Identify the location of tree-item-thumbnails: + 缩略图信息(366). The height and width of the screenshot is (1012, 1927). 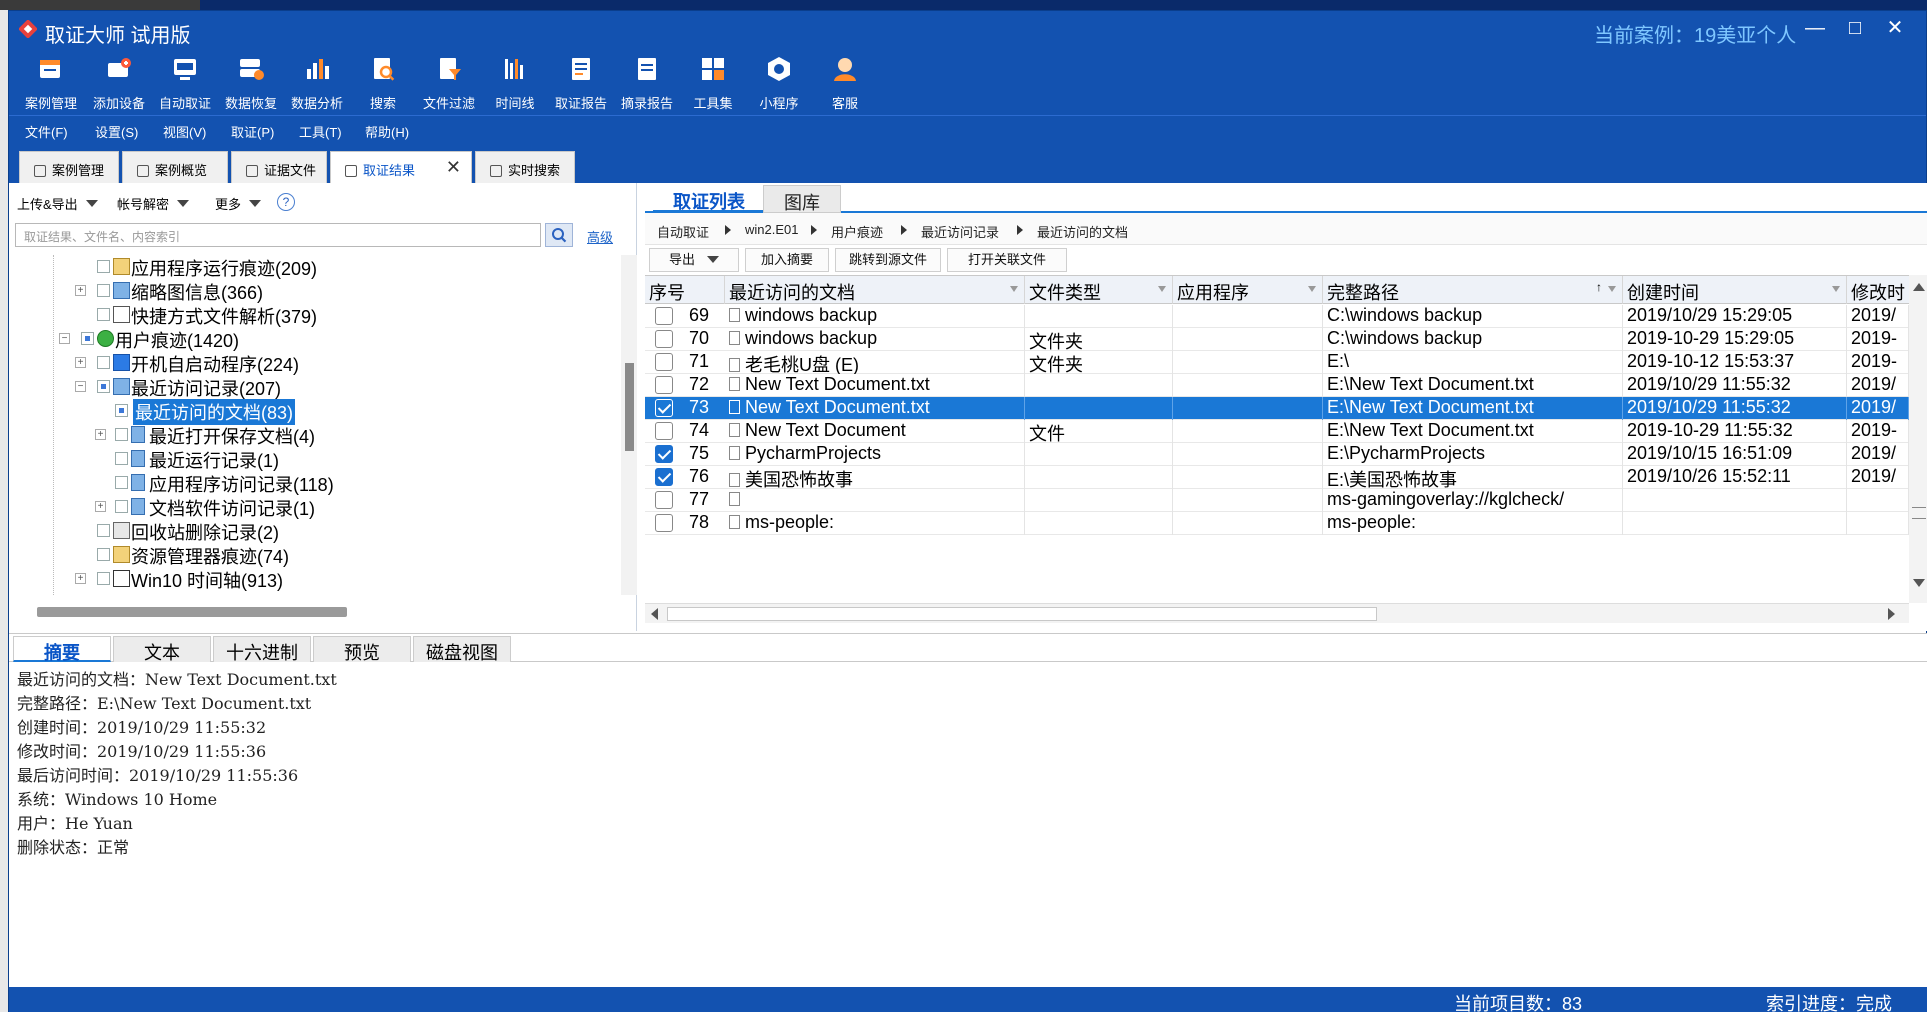
(309, 291).